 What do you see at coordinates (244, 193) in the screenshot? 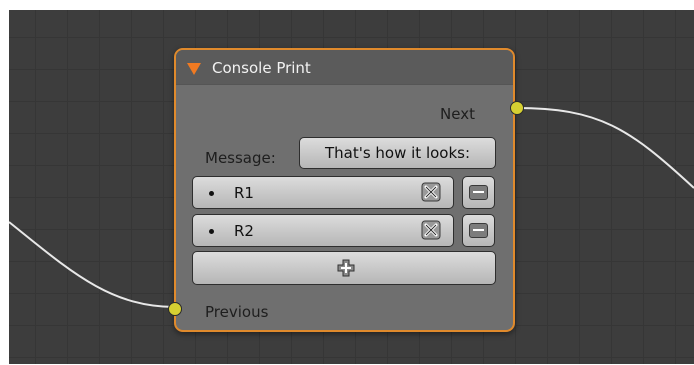
I see `list-item-label: R1` at bounding box center [244, 193].